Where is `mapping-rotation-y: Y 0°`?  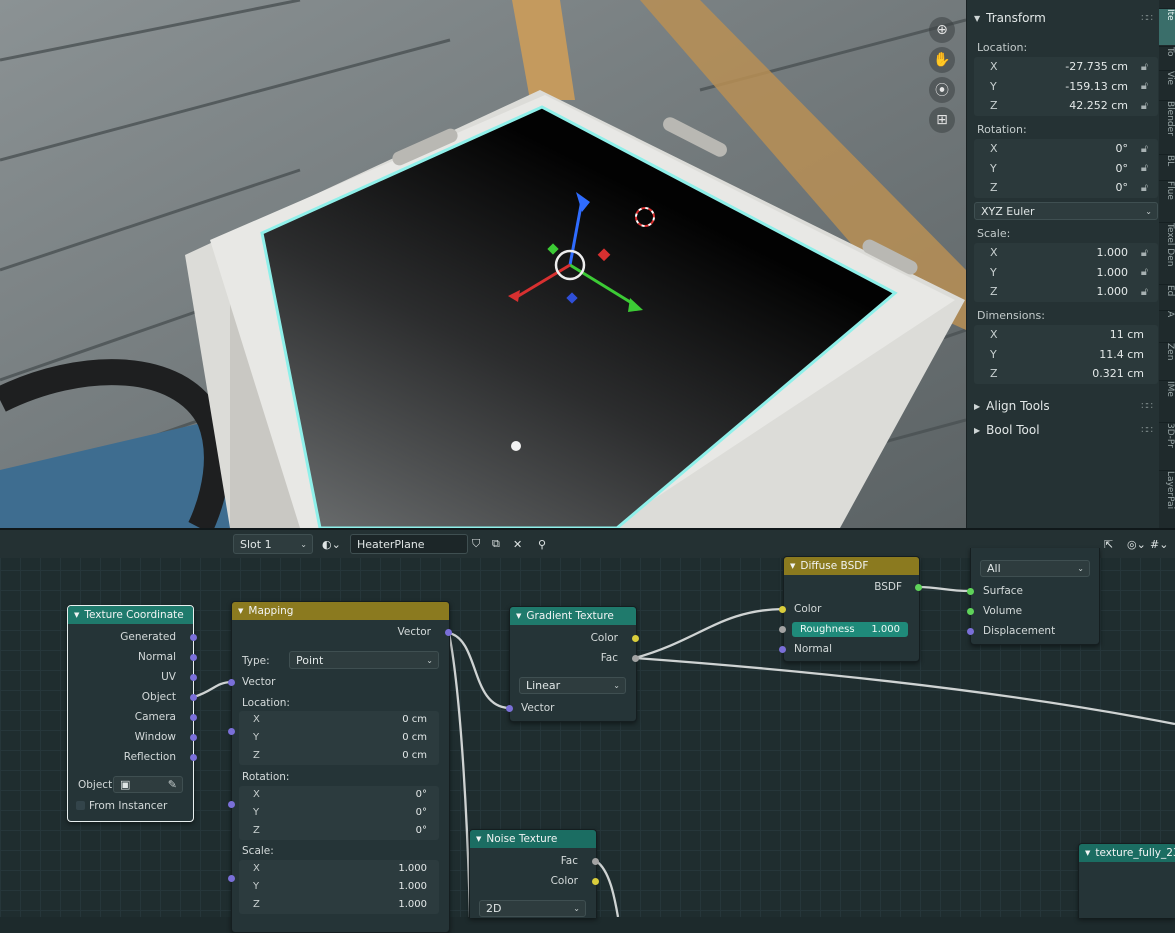 mapping-rotation-y: Y 0° is located at coordinates (339, 813).